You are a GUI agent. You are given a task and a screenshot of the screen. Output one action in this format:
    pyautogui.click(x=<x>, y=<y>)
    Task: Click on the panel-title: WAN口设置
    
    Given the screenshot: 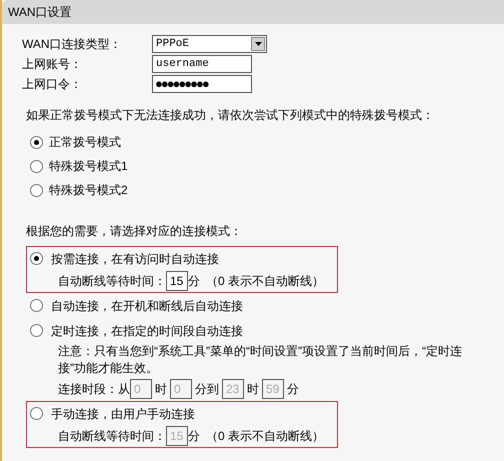 What is the action you would take?
    pyautogui.click(x=253, y=12)
    